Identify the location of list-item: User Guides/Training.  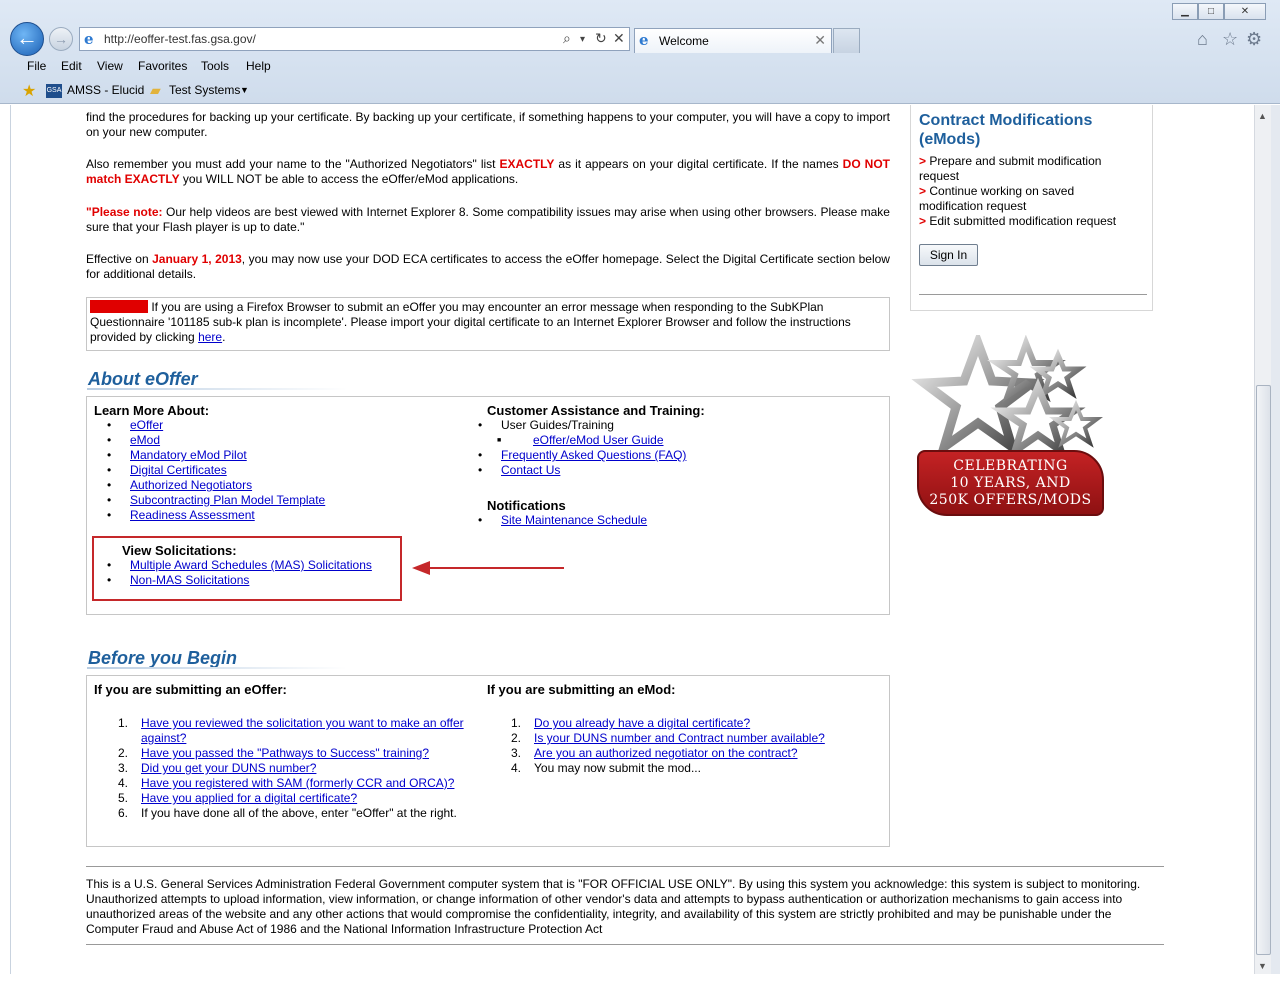
(671, 425).